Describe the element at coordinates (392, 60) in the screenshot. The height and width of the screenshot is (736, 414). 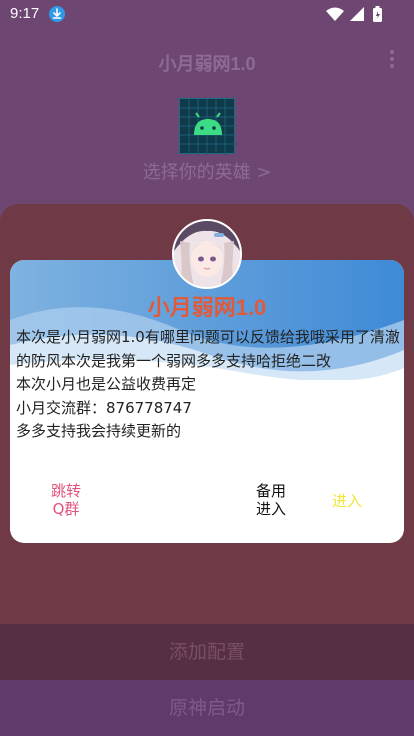
I see `more-vert-icon` at that location.